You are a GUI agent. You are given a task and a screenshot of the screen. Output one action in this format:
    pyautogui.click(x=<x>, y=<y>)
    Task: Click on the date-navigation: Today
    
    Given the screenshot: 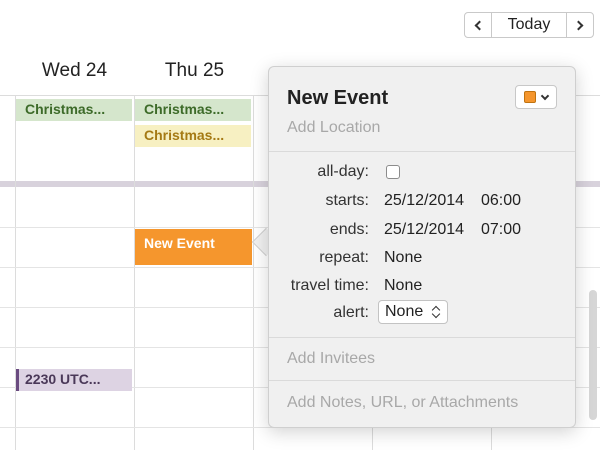 What is the action you would take?
    pyautogui.click(x=529, y=25)
    